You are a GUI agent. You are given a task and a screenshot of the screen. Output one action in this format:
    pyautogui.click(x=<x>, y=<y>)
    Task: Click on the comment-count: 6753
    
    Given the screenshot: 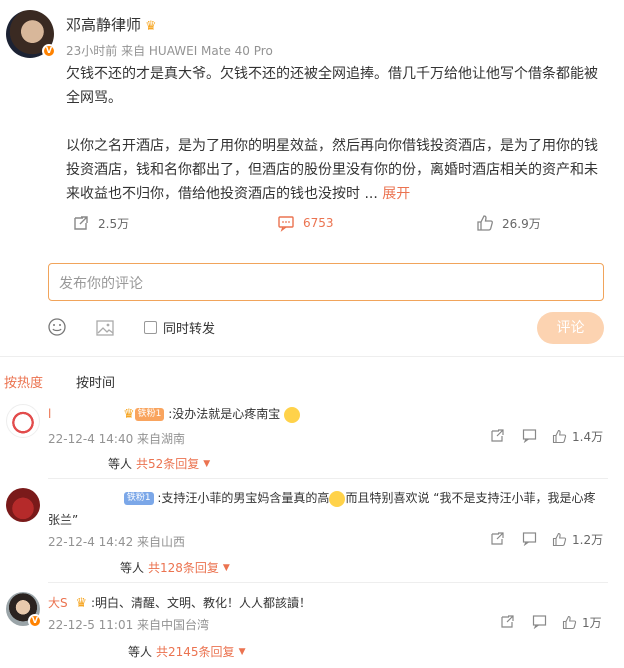 What is the action you would take?
    pyautogui.click(x=318, y=223)
    